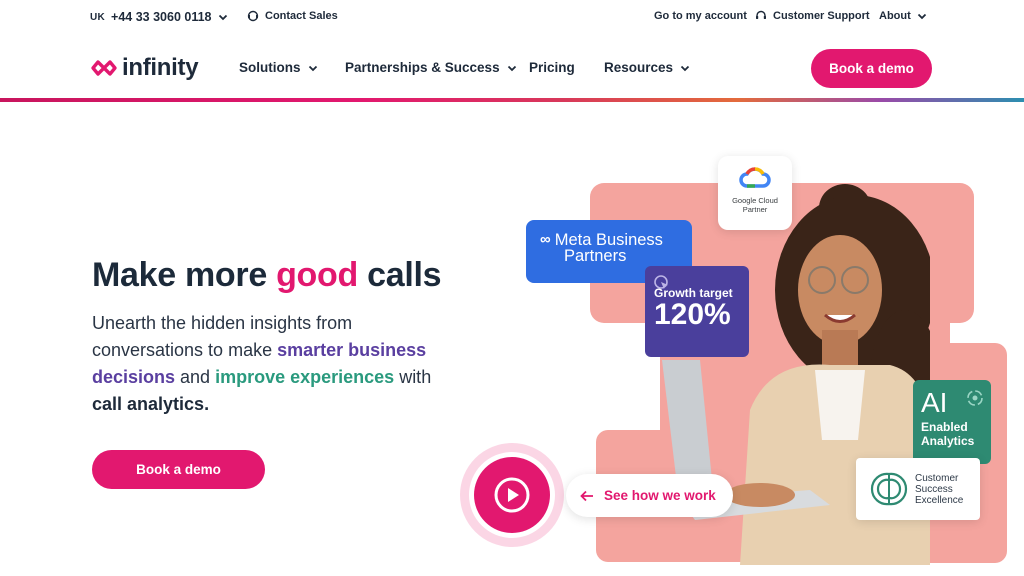 This screenshot has width=1024, height=576. Describe the element at coordinates (755, 193) in the screenshot. I see `google-cloud-badge: Google Cloud Partner` at that location.